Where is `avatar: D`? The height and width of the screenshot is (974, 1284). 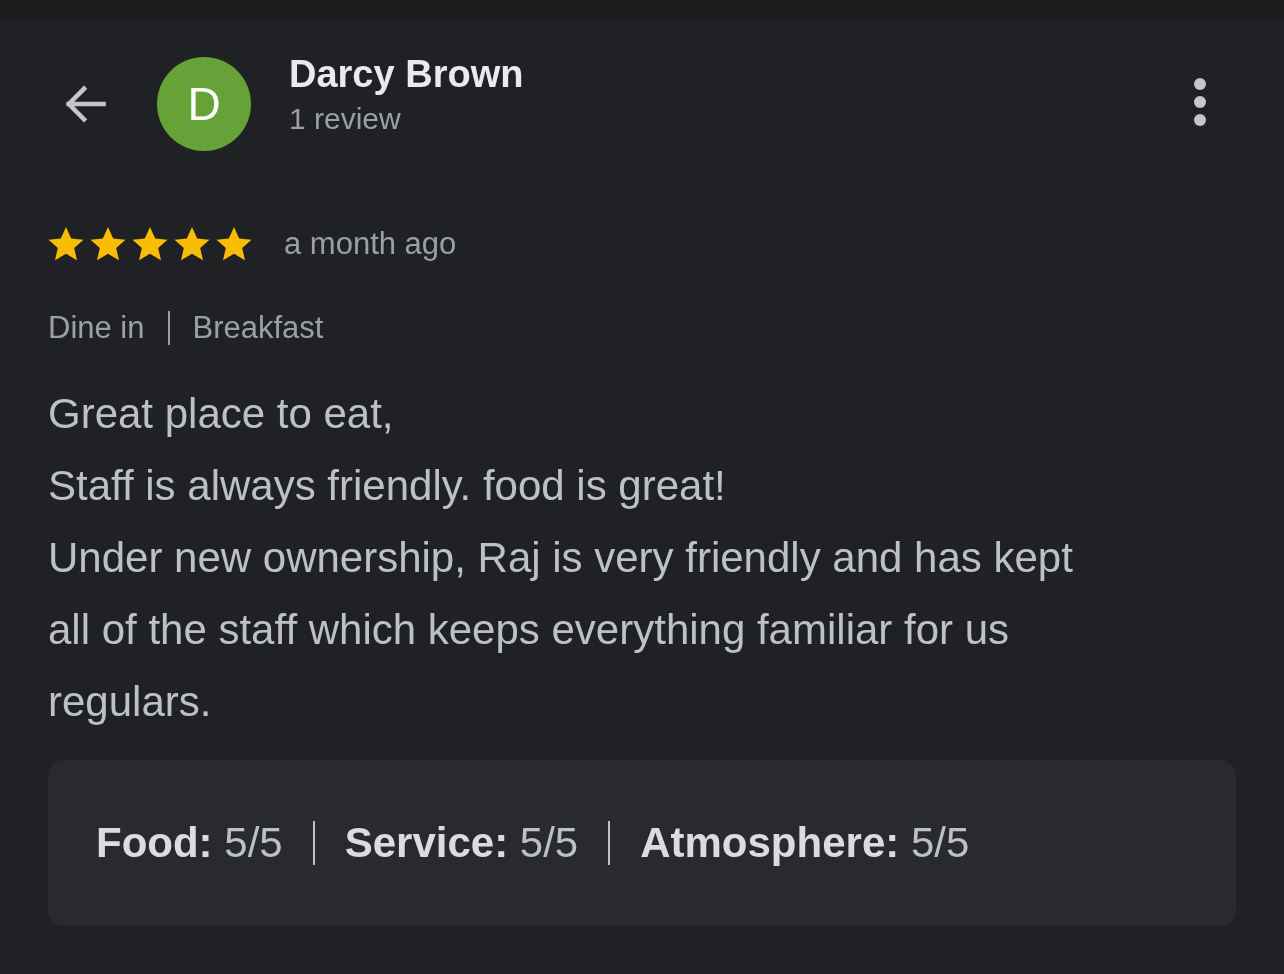 avatar: D is located at coordinates (204, 104).